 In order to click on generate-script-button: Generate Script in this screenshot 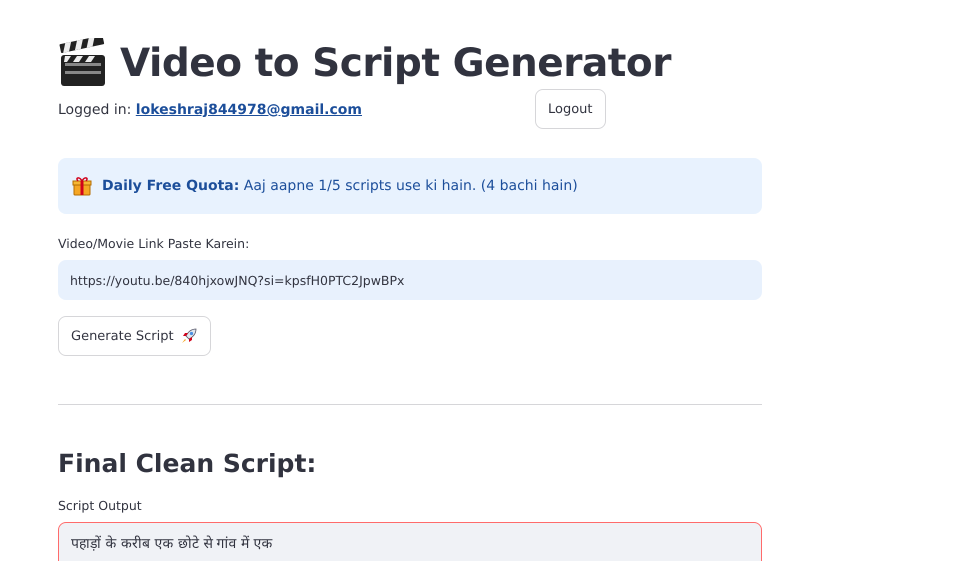, I will do `click(134, 336)`.